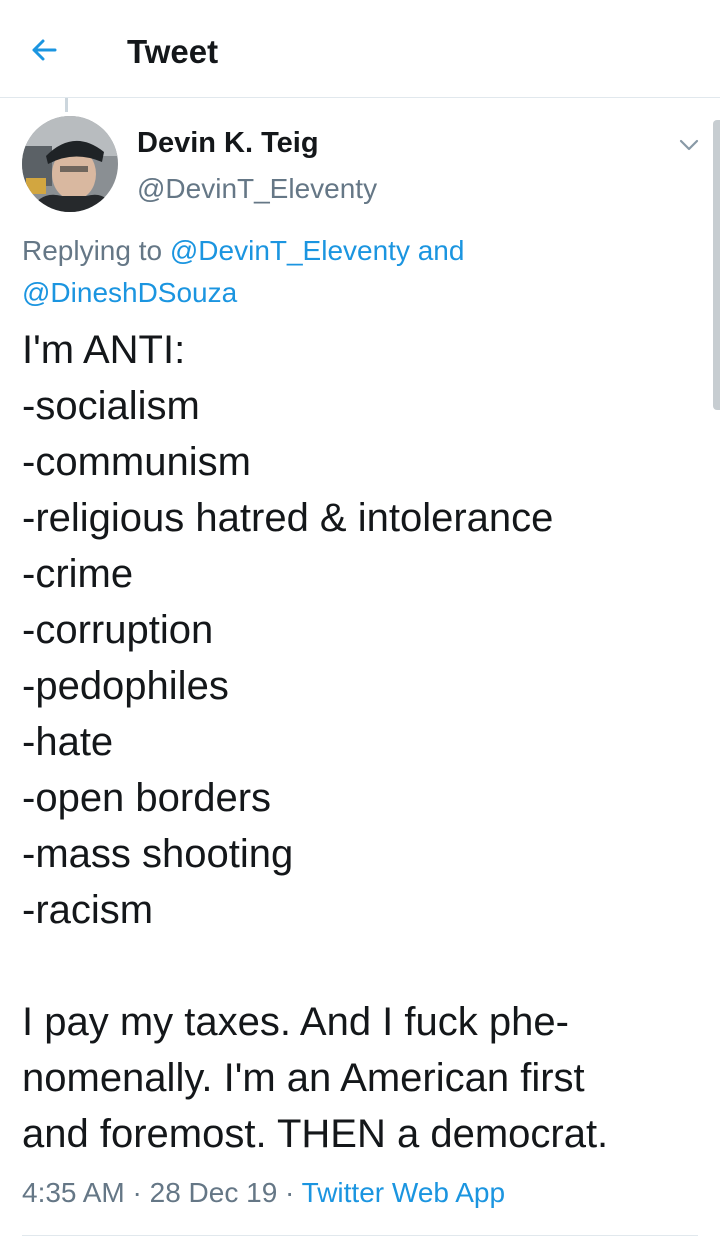 The width and height of the screenshot is (720, 1239). I want to click on tweet-metadata: 4:35 AM · 28 Dec 19 · Twitter Web App, so click(263, 1193).